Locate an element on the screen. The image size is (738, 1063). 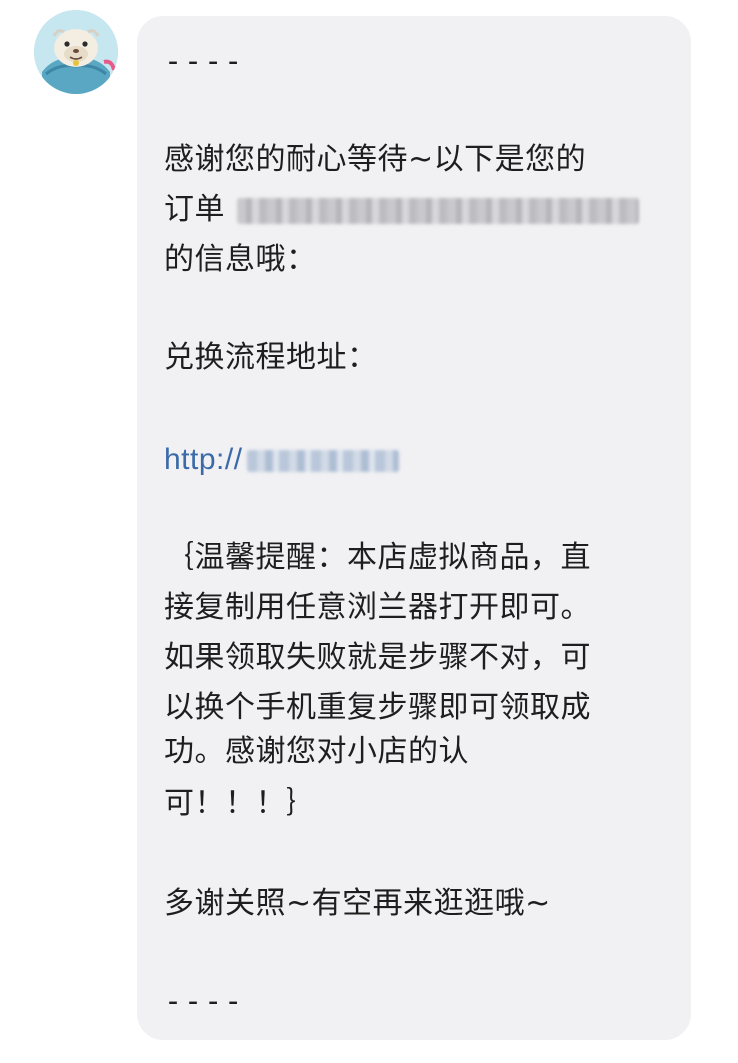
redeem-link-redacted is located at coordinates (322, 460).